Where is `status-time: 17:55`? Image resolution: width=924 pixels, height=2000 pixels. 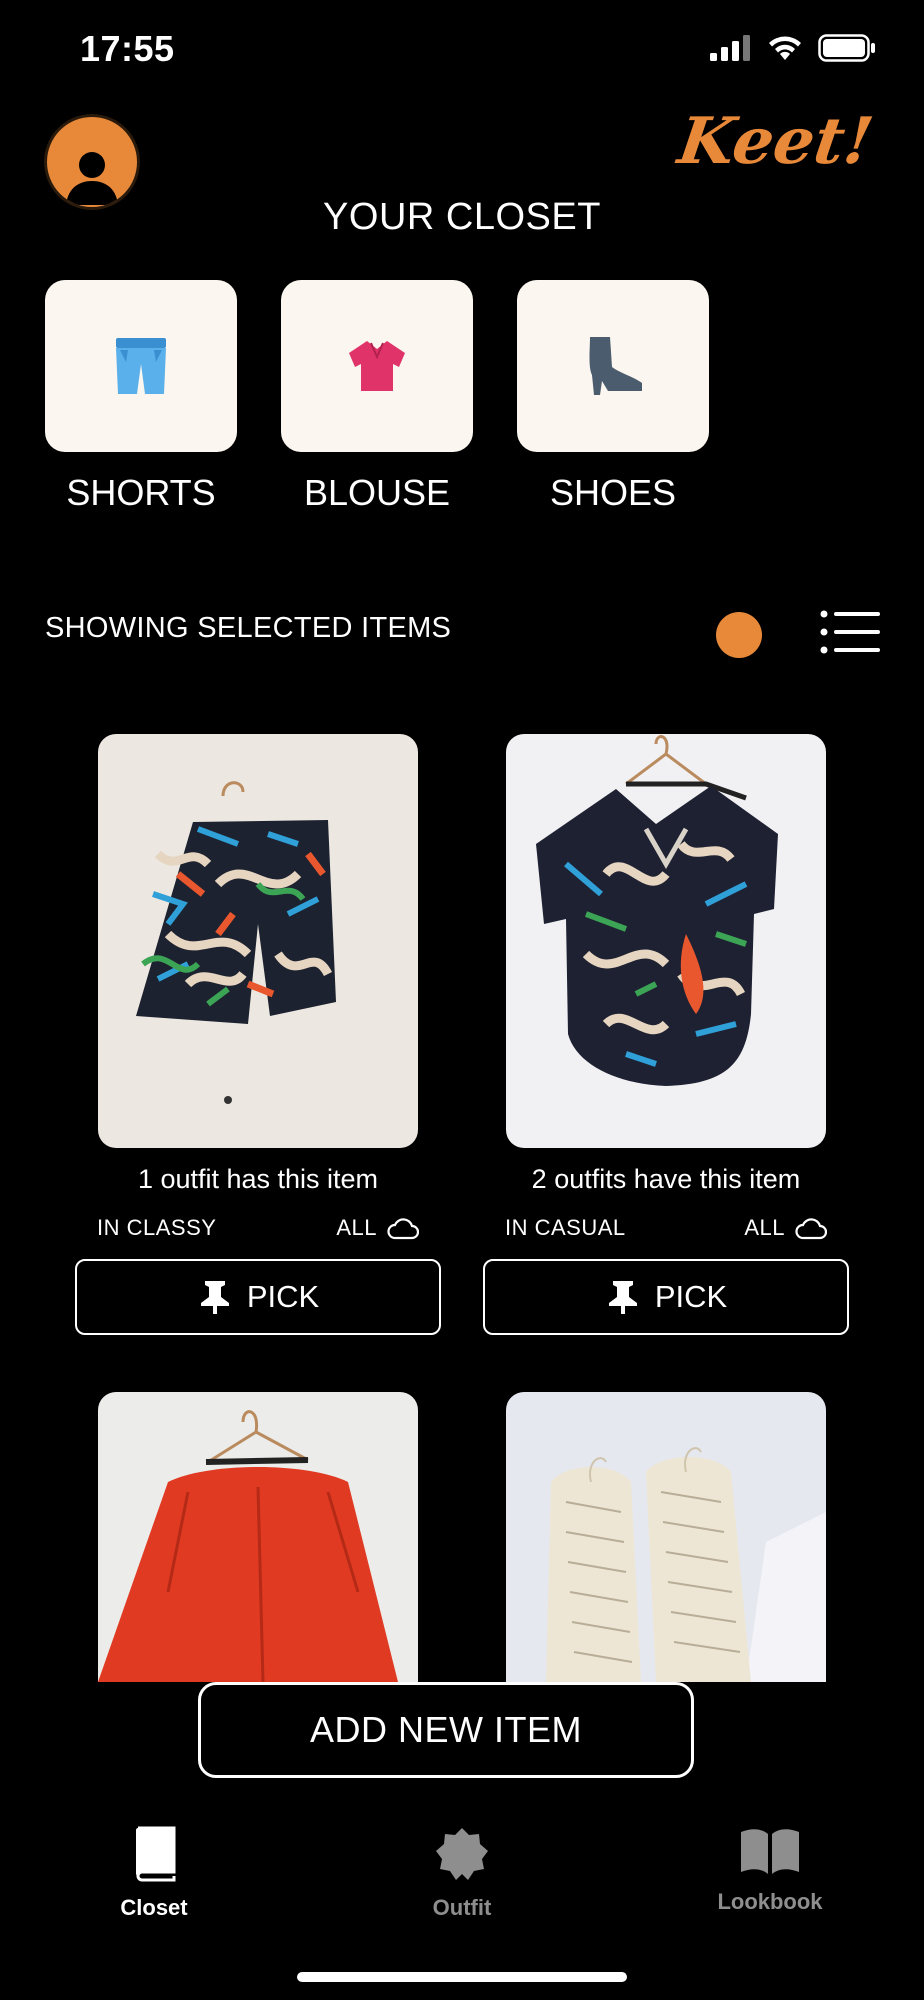 status-time: 17:55 is located at coordinates (127, 48).